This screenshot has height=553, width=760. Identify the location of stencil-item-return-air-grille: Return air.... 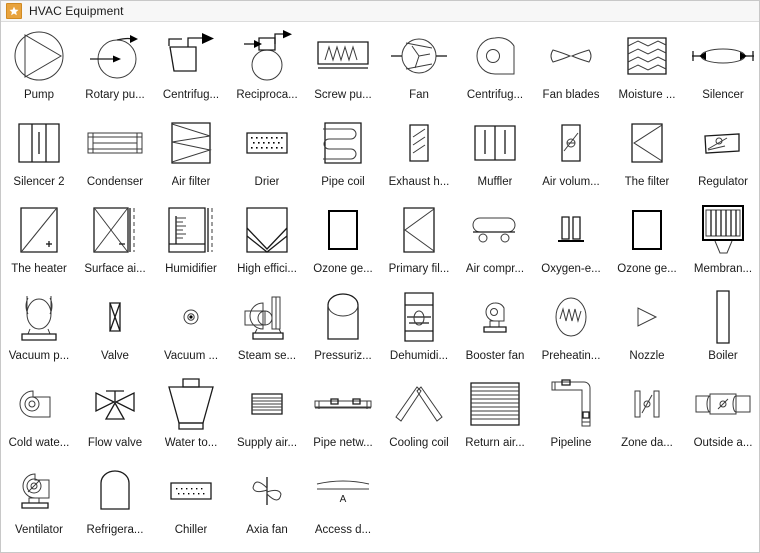
(495, 414).